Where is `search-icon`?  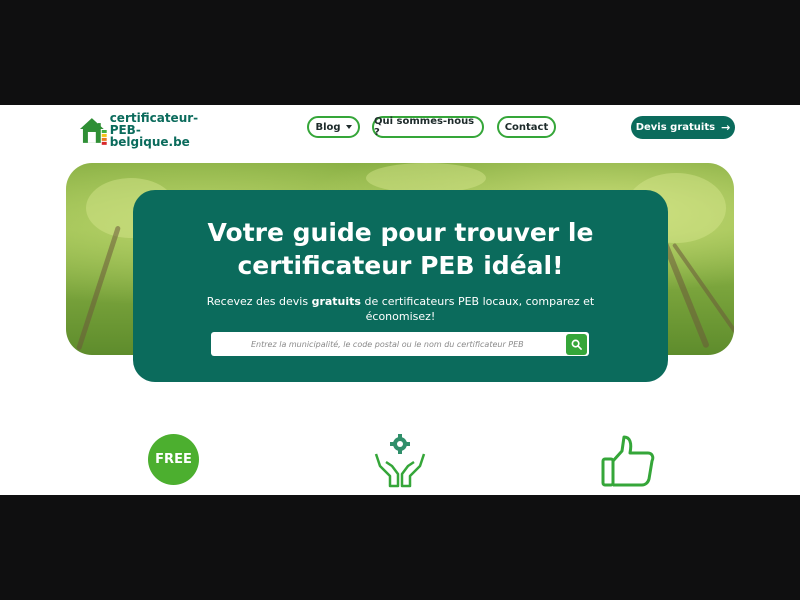
search-icon is located at coordinates (576, 344).